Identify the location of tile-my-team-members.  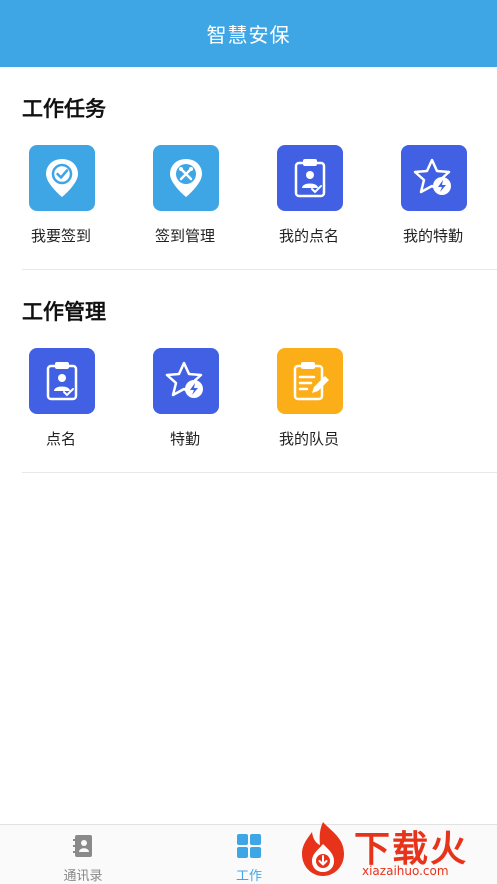
(310, 381).